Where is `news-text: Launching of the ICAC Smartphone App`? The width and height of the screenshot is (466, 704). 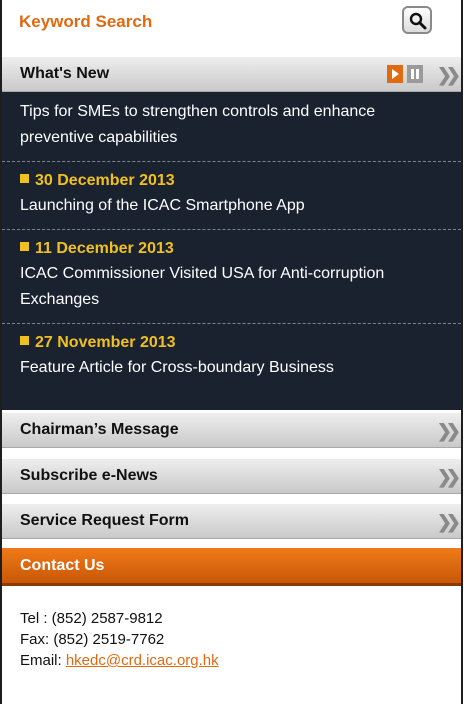 news-text: Launching of the ICAC Smartphone App is located at coordinates (235, 206).